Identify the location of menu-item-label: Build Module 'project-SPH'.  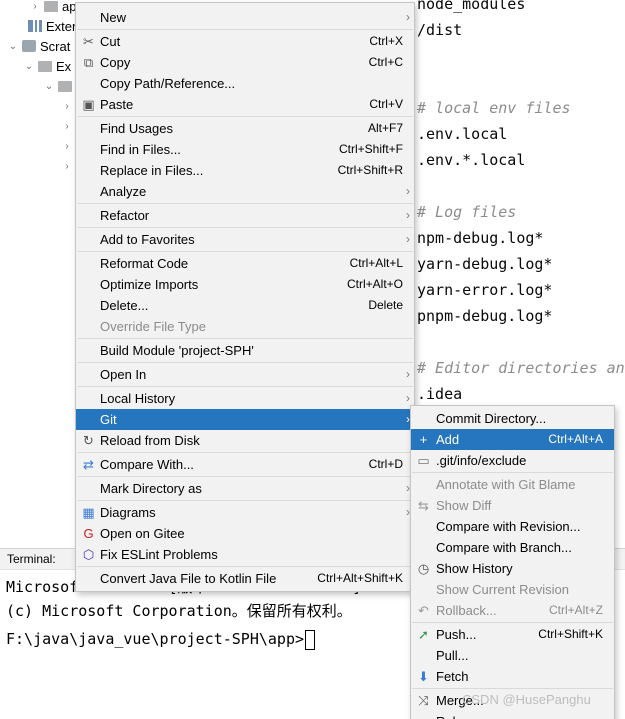
(177, 350).